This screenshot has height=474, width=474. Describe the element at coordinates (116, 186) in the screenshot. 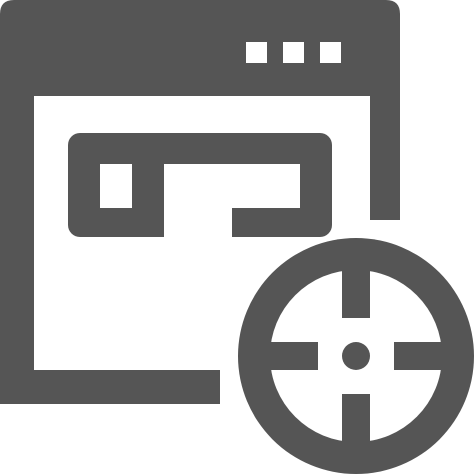

I see `content-block-square` at that location.